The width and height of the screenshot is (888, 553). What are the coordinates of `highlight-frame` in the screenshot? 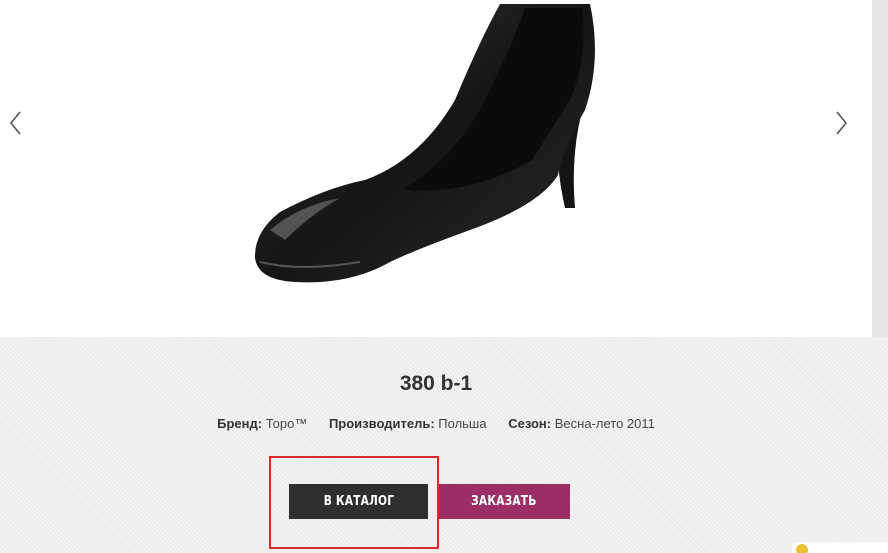 It's located at (354, 502).